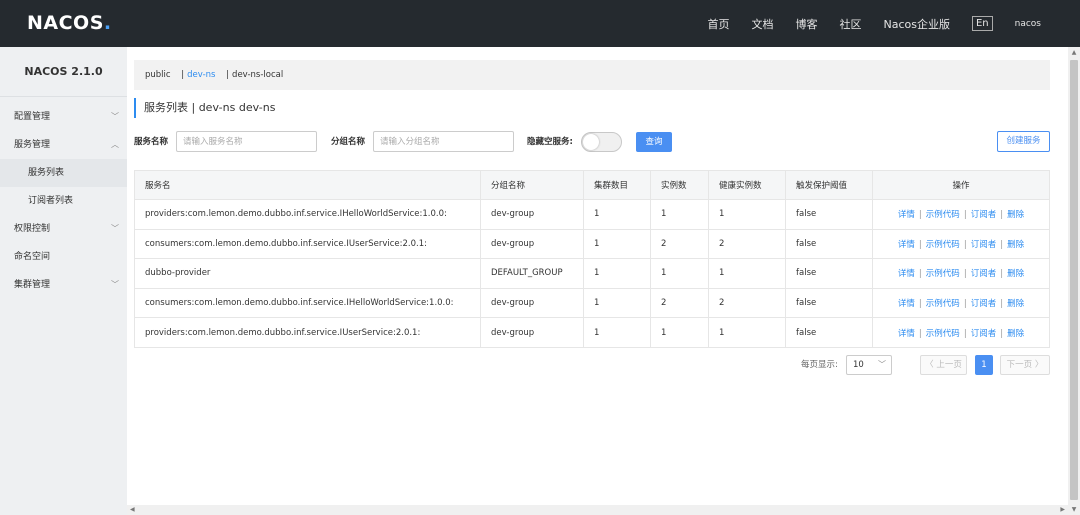 This screenshot has height=515, width=1080. I want to click on sidebar-item-cluster-management: 集群管理 ﹀, so click(63, 285).